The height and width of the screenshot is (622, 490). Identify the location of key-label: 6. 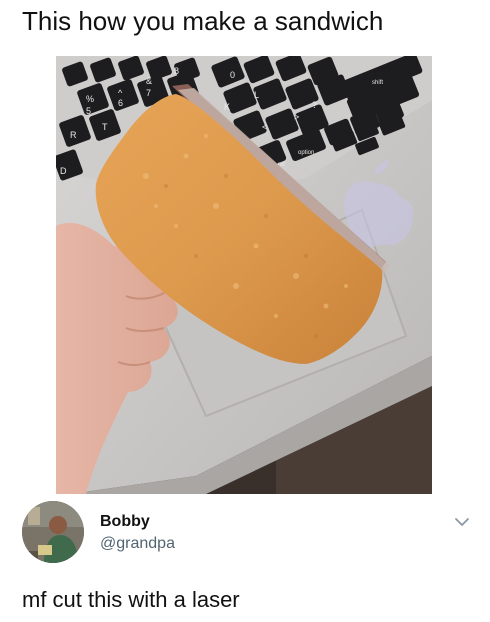
(120, 103).